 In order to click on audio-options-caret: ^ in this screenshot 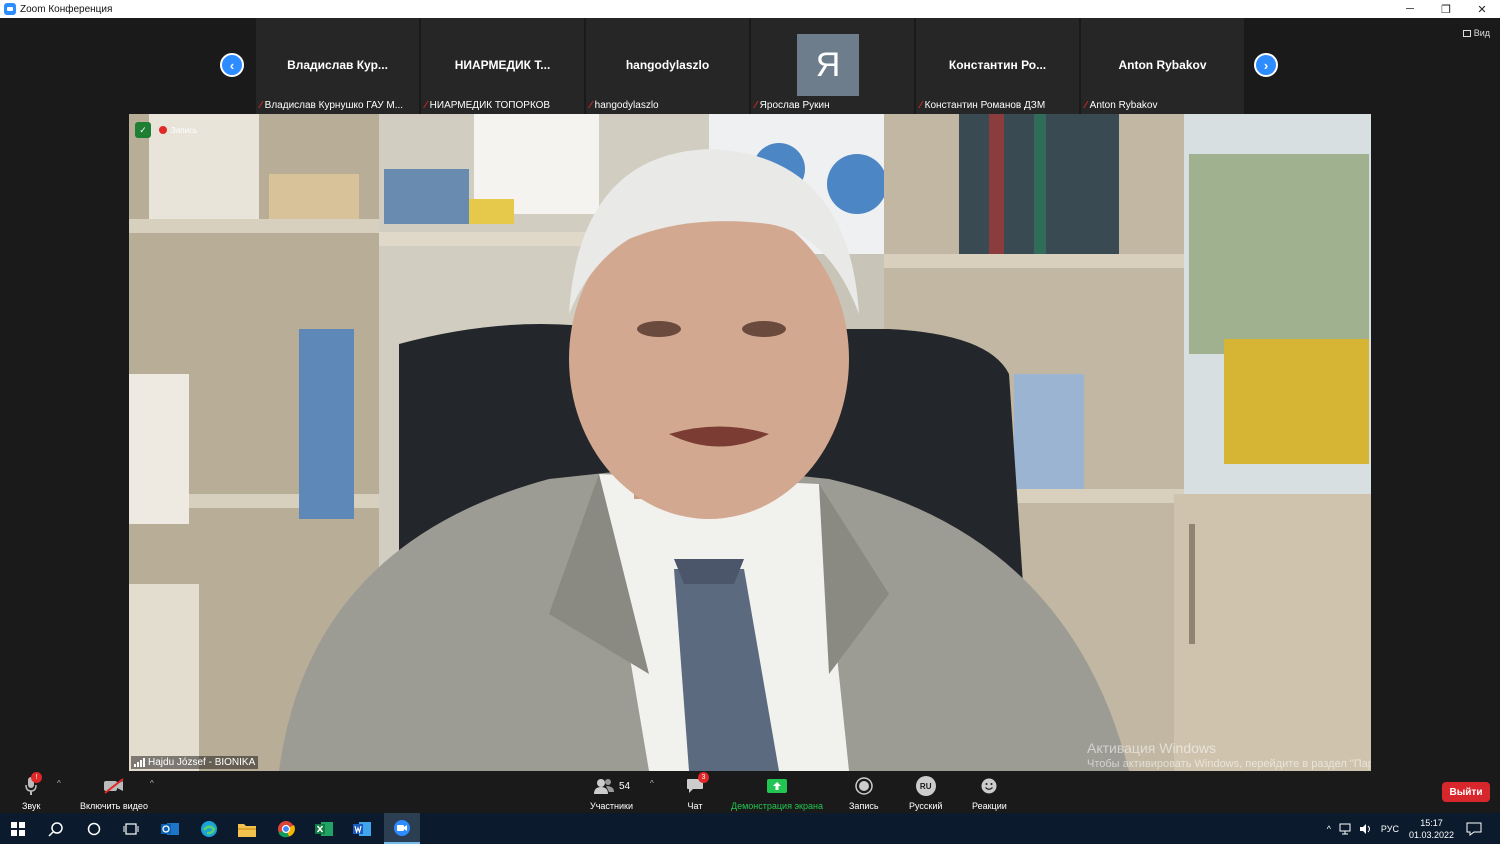, I will do `click(59, 783)`.